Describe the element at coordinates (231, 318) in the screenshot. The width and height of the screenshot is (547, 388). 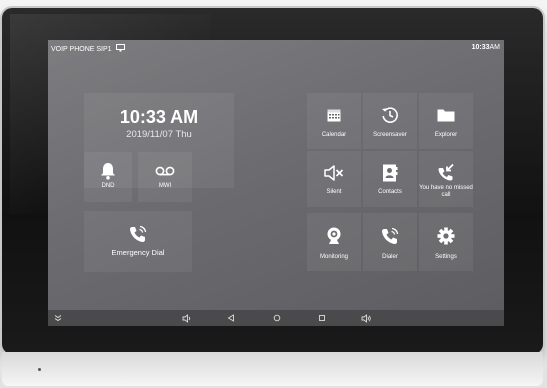
I see `back-icon` at that location.